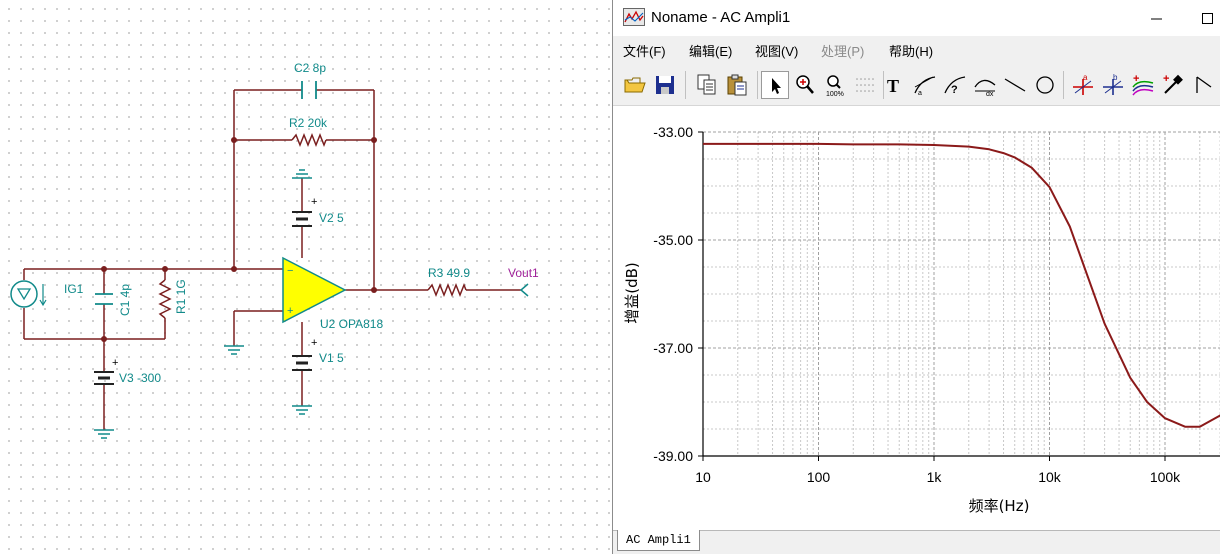  I want to click on label-v1: V1 5, so click(331, 358).